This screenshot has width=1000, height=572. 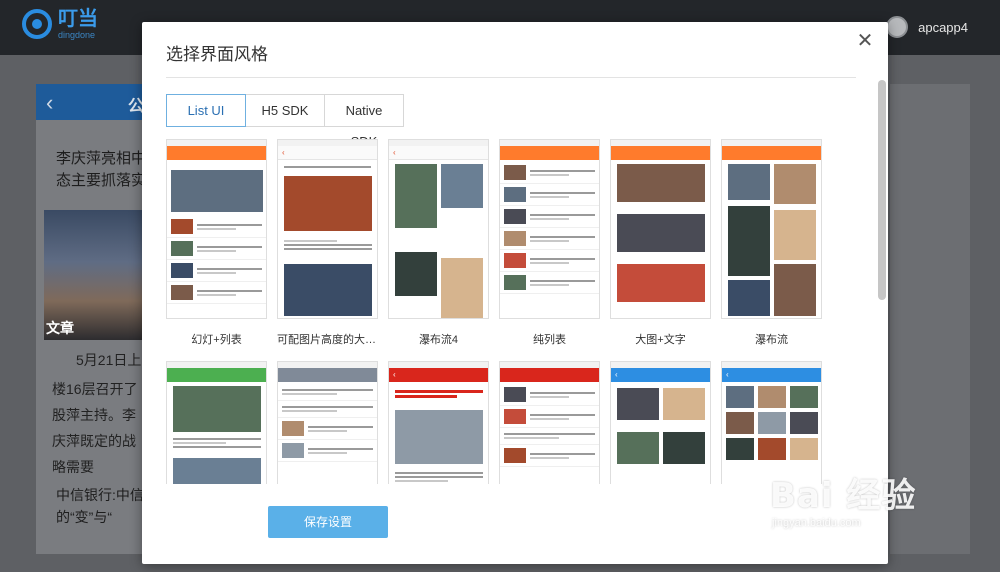 I want to click on template-card: ‹ 瀑布流4, so click(x=438, y=243).